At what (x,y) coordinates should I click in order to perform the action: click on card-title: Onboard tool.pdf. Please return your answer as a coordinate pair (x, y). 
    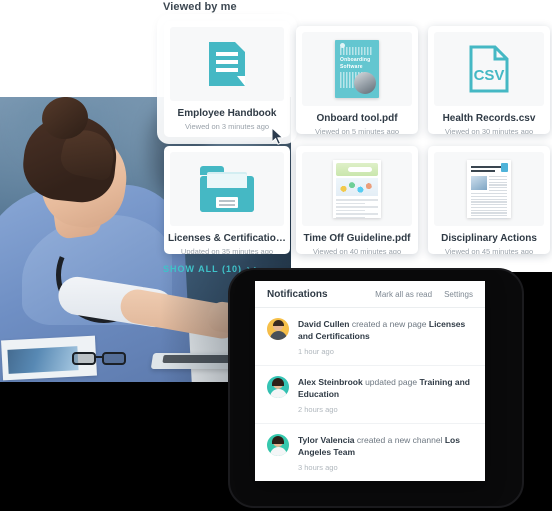
    Looking at the image, I should click on (357, 118).